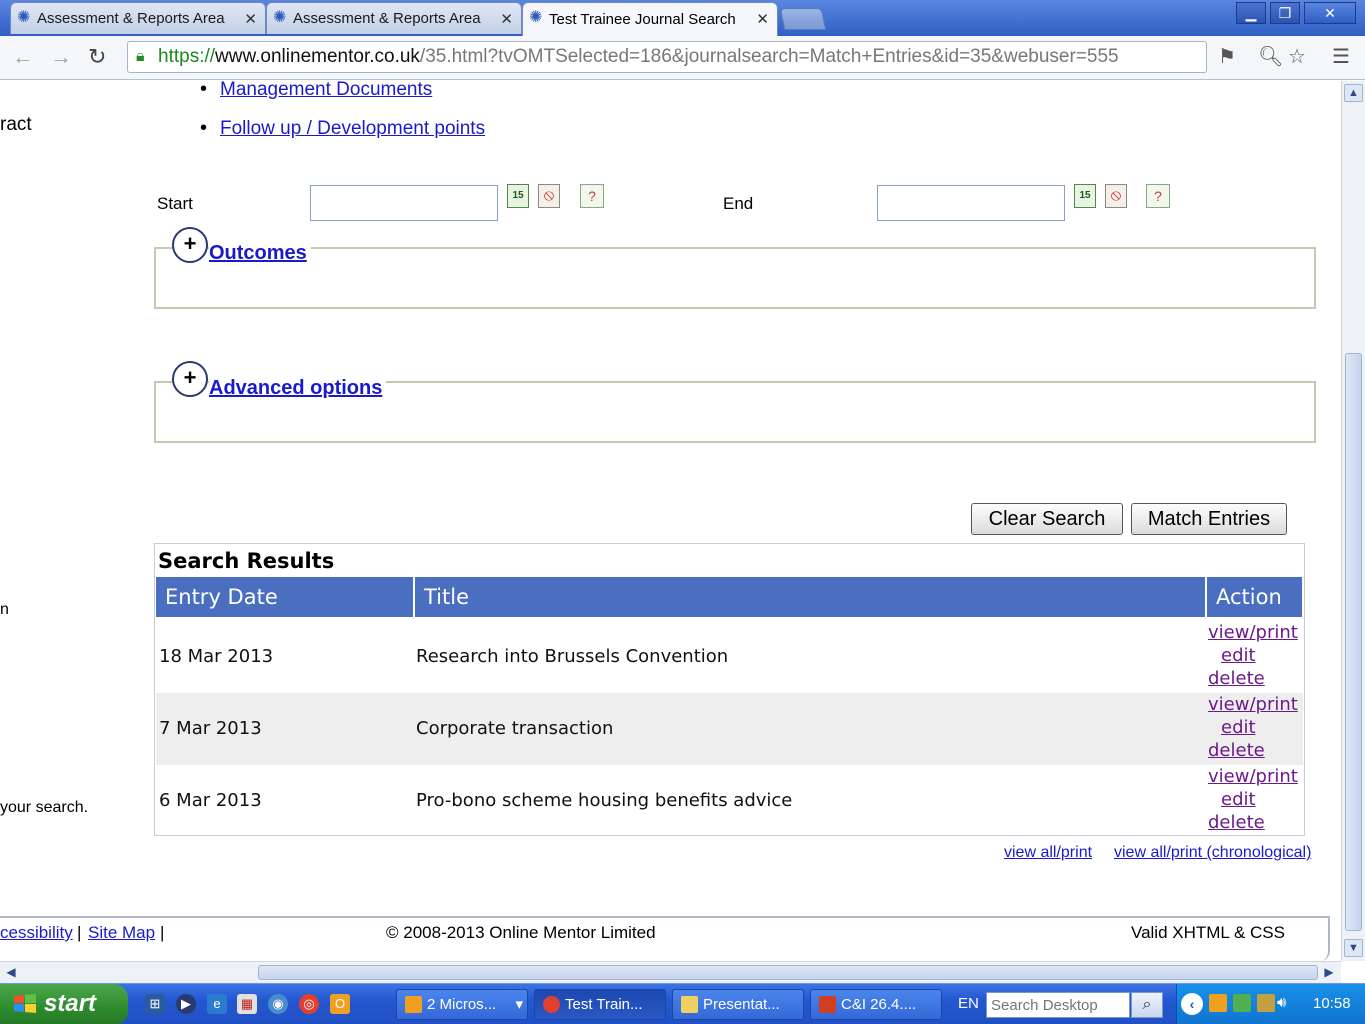 This screenshot has height=1024, width=1365. Describe the element at coordinates (309, 1004) in the screenshot. I see `chrome-icon: ◎` at that location.